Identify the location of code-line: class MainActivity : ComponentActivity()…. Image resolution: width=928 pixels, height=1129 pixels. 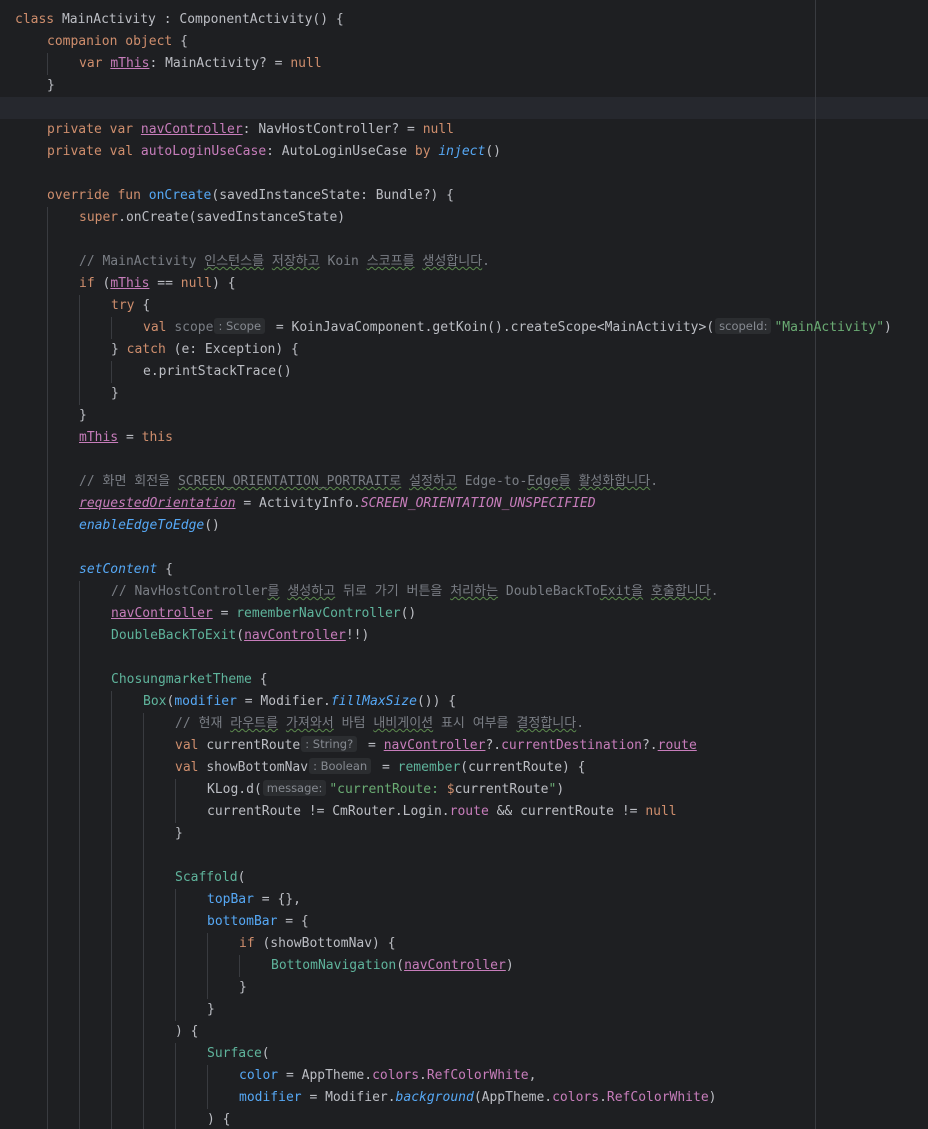
(179, 20).